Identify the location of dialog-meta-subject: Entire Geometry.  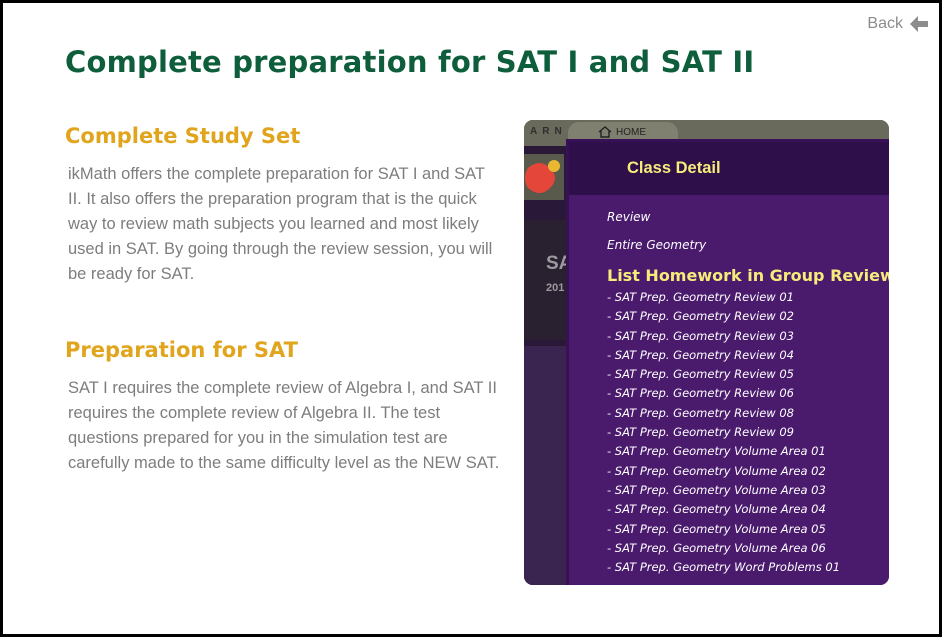
(657, 245).